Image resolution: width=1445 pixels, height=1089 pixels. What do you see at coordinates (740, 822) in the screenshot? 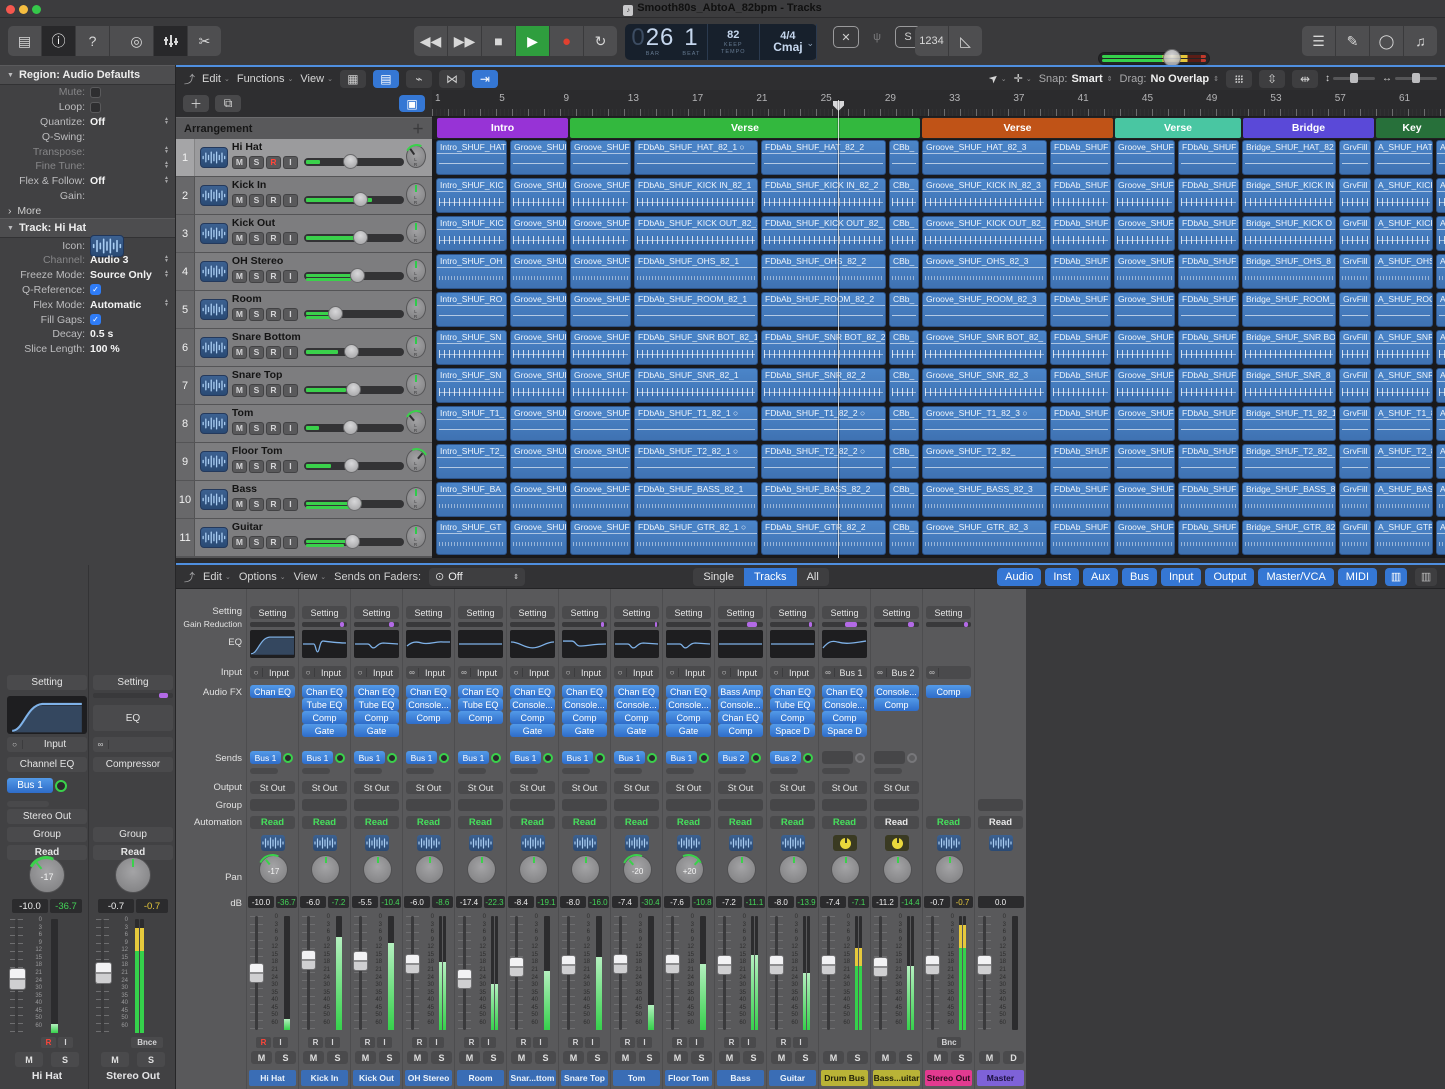
I see `automation-mode-button: Read` at bounding box center [740, 822].